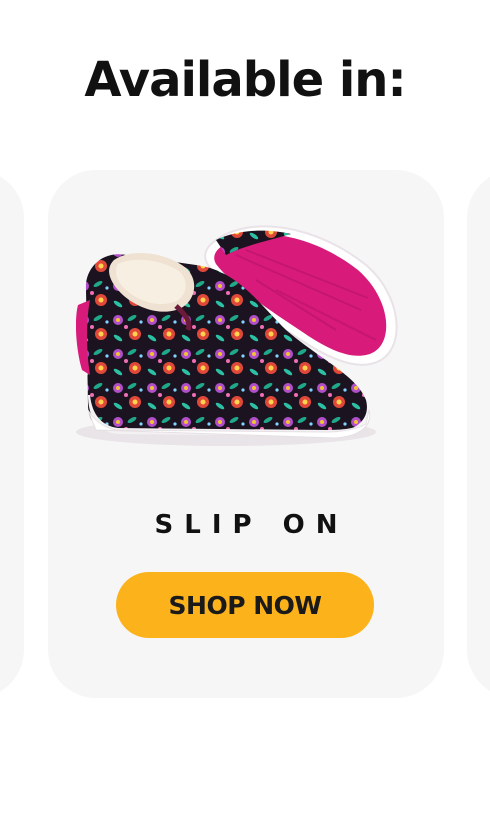  Describe the element at coordinates (245, 80) in the screenshot. I see `page-title: Available in:` at that location.